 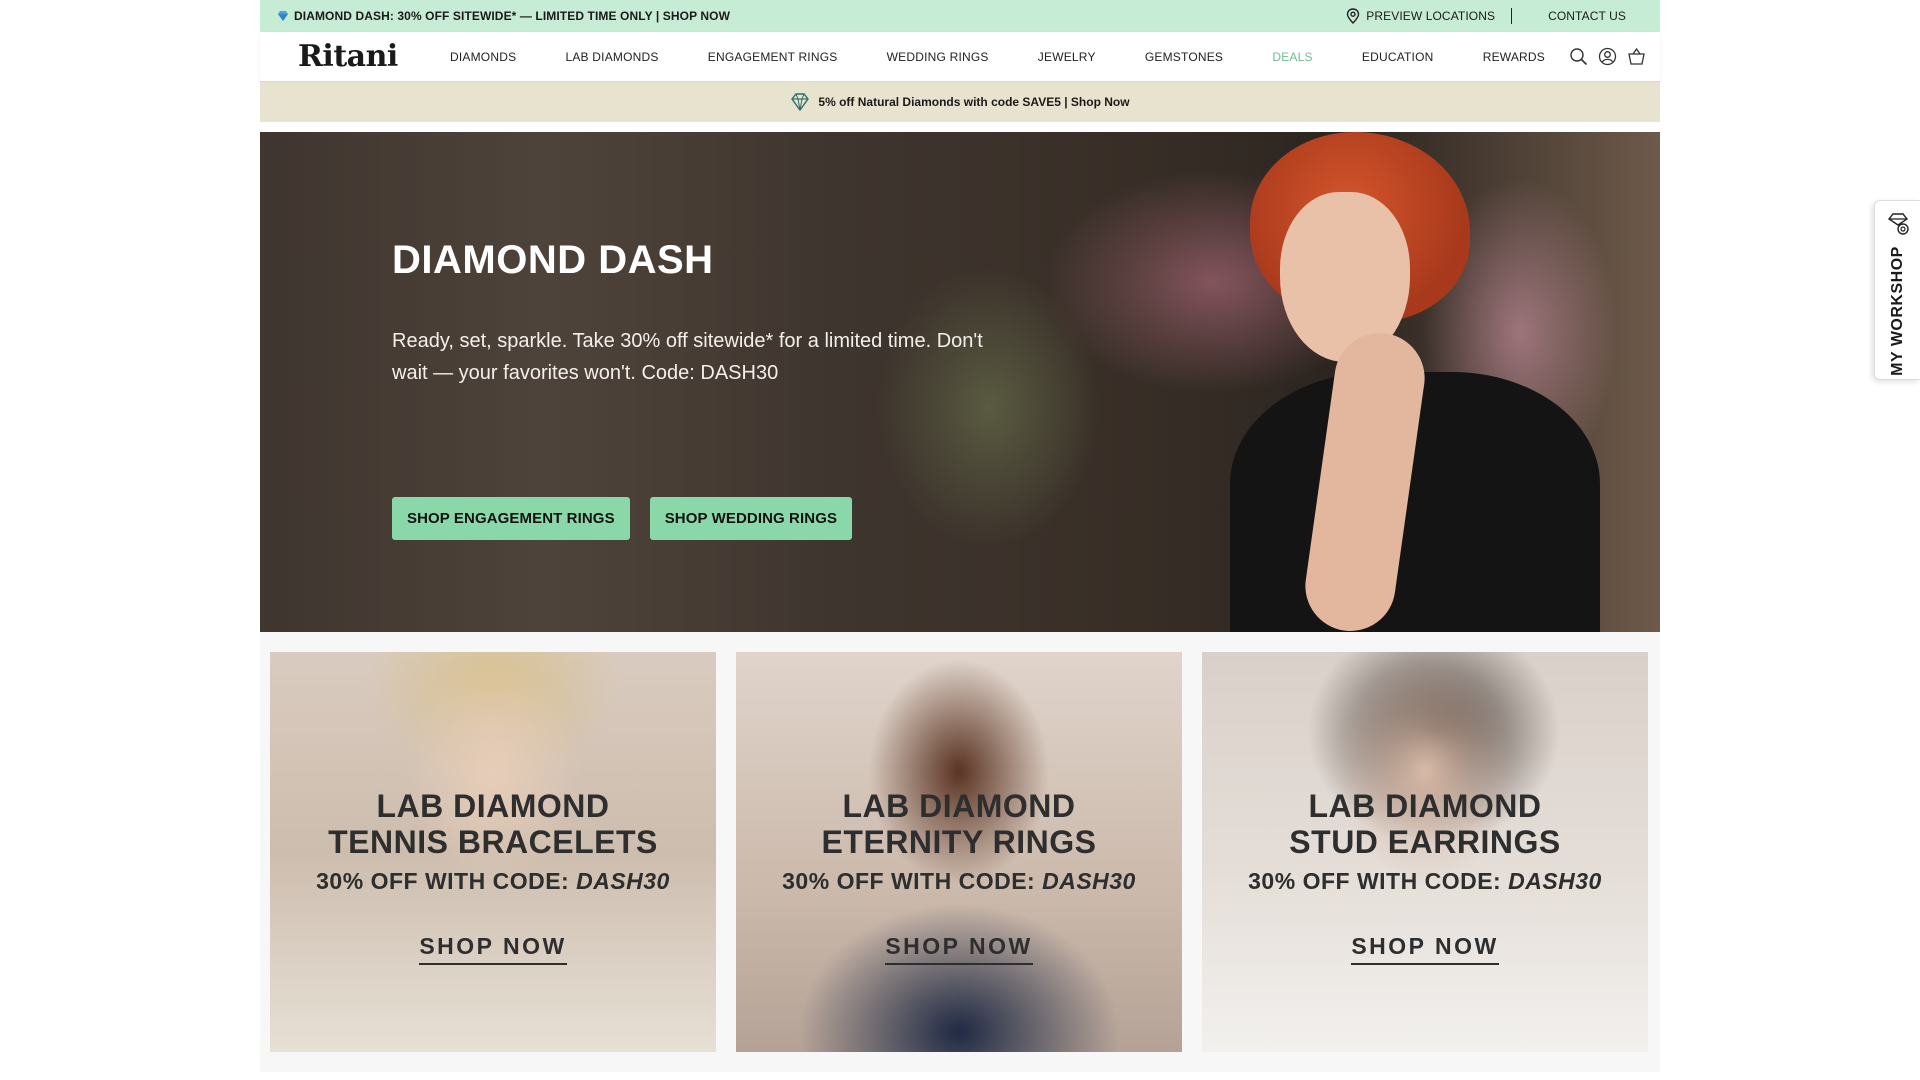 I want to click on preview-locations-link: PREVIEW LOCATIONS, so click(x=1429, y=16).